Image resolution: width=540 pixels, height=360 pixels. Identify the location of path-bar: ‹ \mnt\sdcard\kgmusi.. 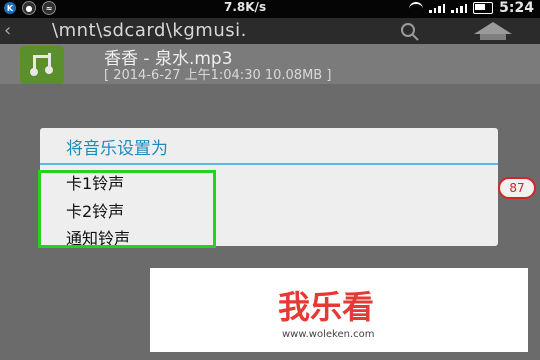
(270, 31).